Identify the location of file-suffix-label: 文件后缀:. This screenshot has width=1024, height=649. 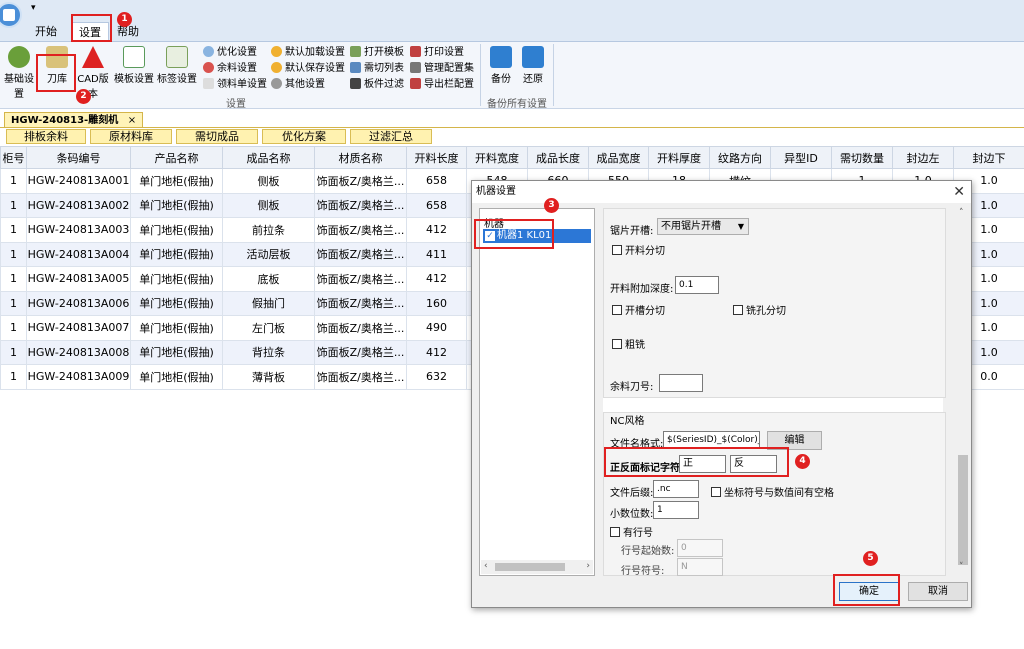
(632, 493).